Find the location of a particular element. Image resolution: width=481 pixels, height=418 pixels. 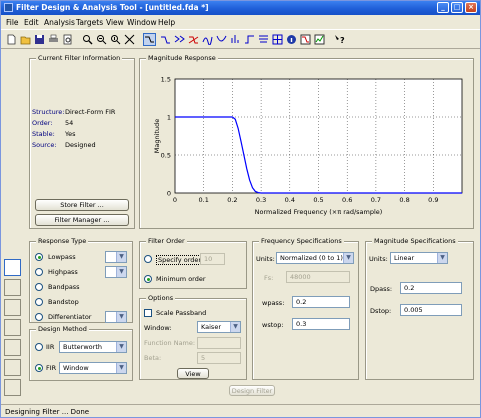

step-response-icon is located at coordinates (249, 39).